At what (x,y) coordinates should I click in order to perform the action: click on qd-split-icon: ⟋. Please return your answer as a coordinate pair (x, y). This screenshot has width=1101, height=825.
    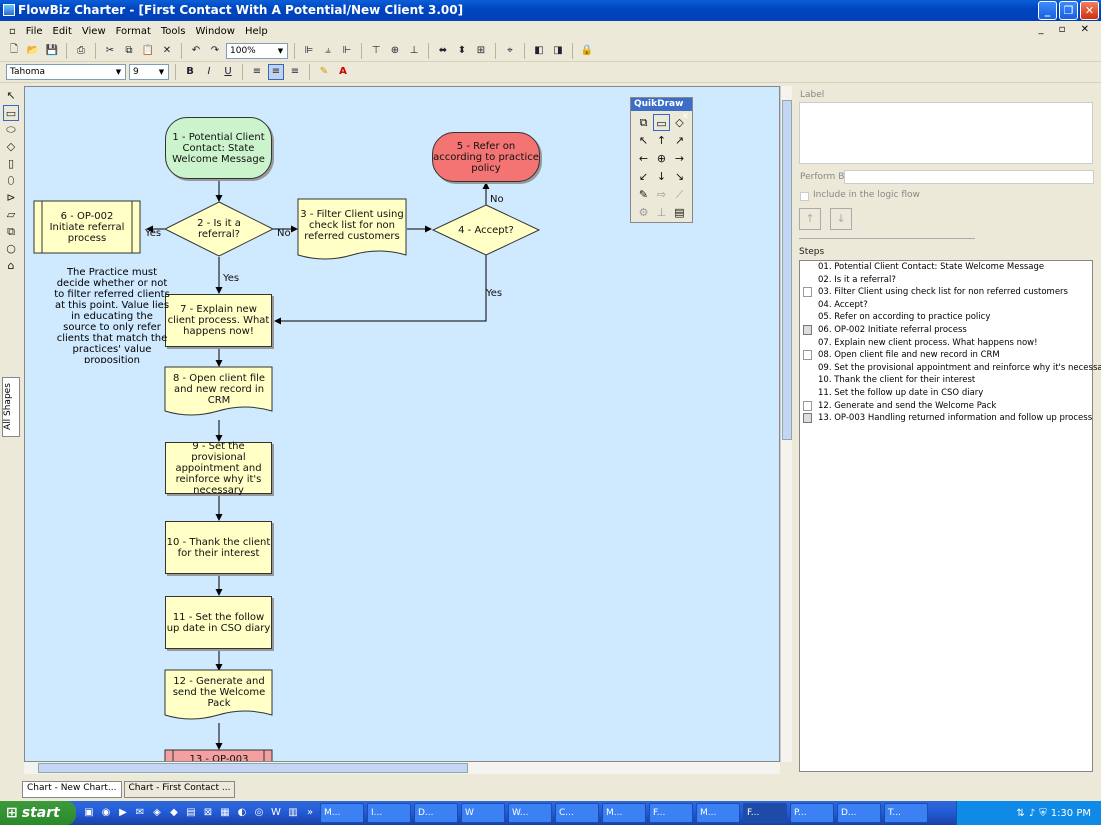
    Looking at the image, I should click on (679, 194).